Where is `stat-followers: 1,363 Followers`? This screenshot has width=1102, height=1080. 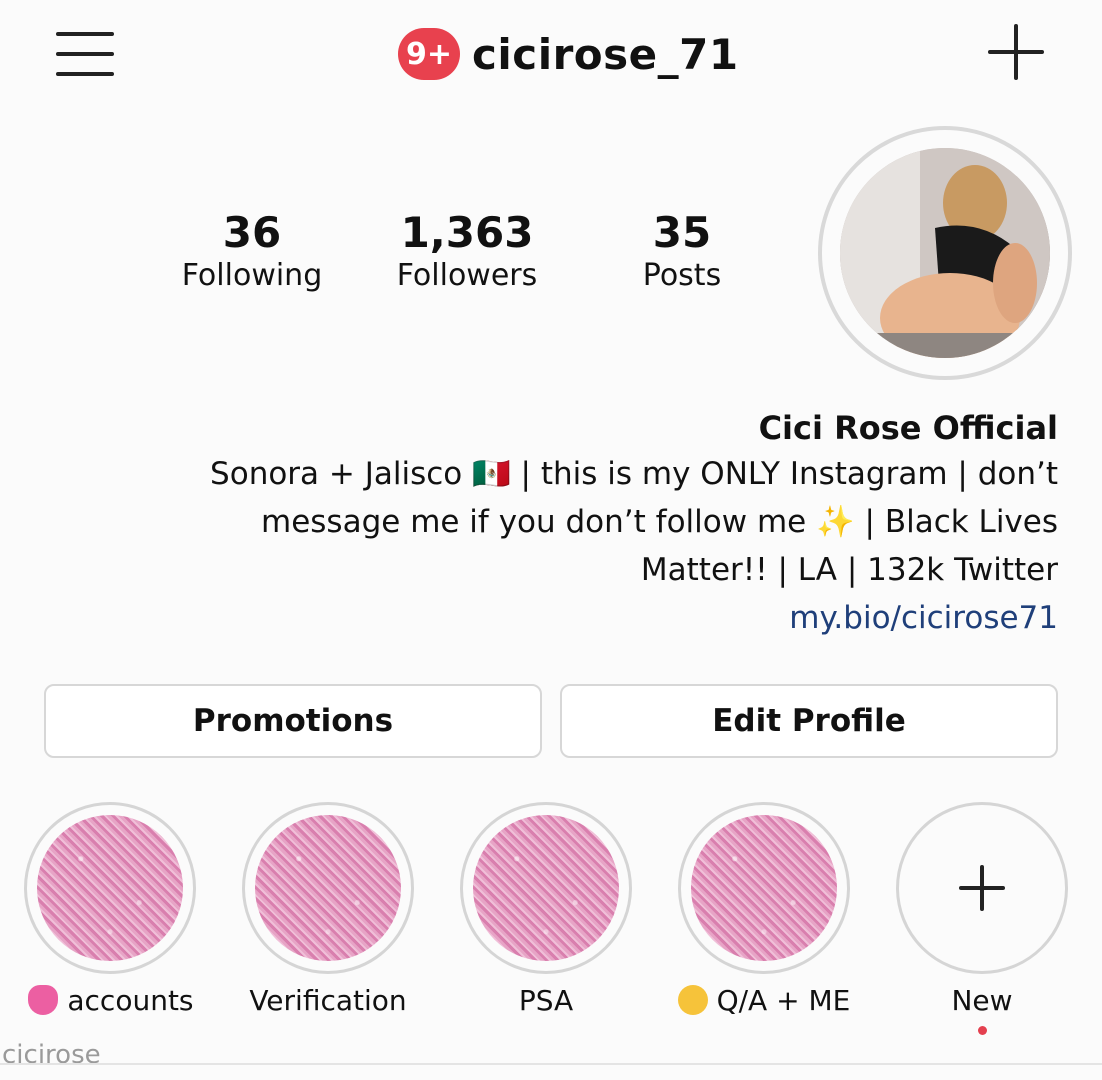
stat-followers: 1,363 Followers is located at coordinates (467, 253).